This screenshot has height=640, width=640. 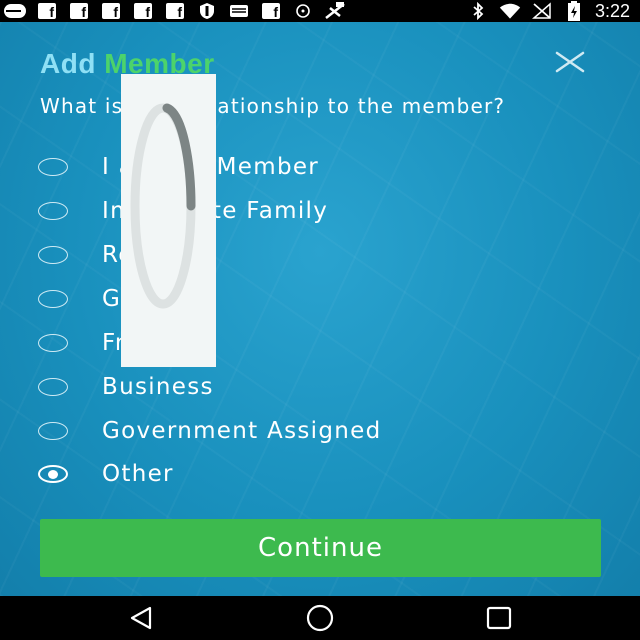 I want to click on radio-relative, so click(x=53, y=255).